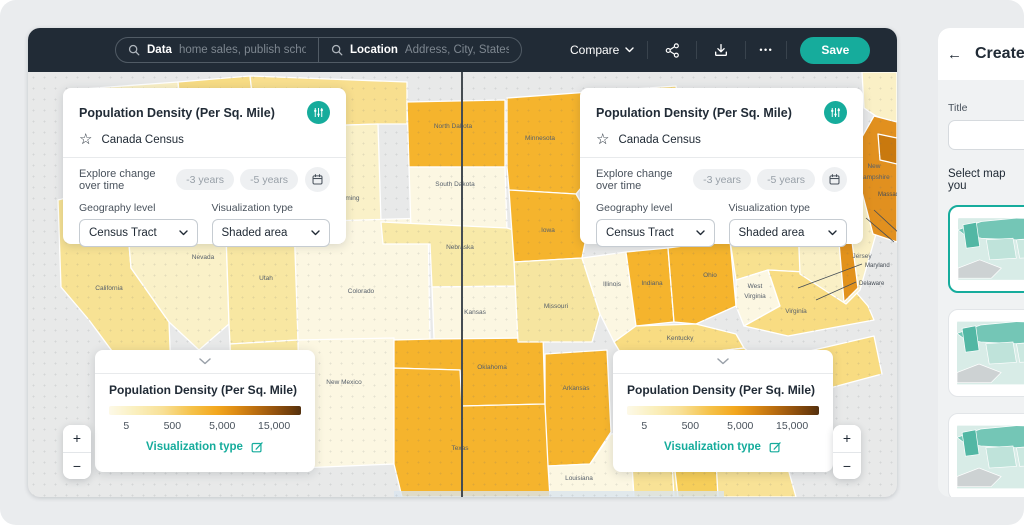 The height and width of the screenshot is (525, 1024). I want to click on select-map-label: Select map you, so click(977, 180).